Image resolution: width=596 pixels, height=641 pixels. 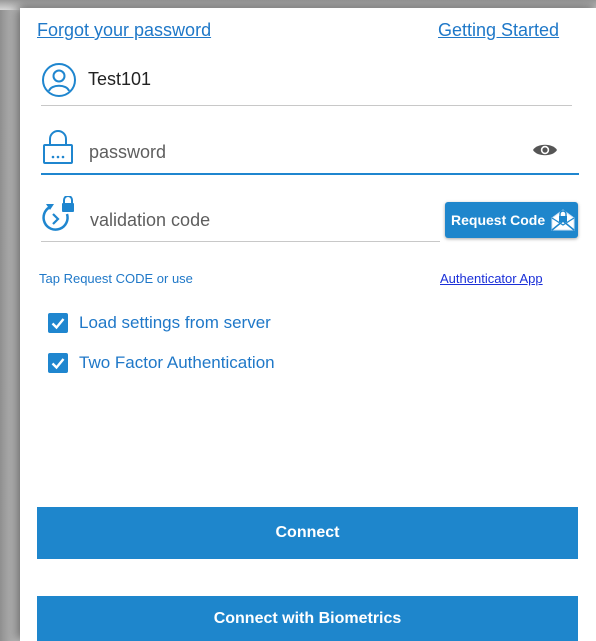 I want to click on connect-biometrics-label: Connect with Biometrics, so click(x=307, y=618).